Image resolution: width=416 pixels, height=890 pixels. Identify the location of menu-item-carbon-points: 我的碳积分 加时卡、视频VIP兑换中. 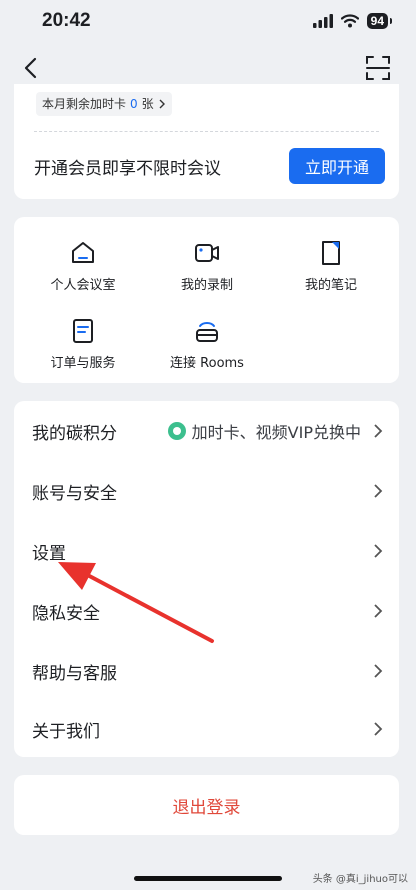
(206, 431).